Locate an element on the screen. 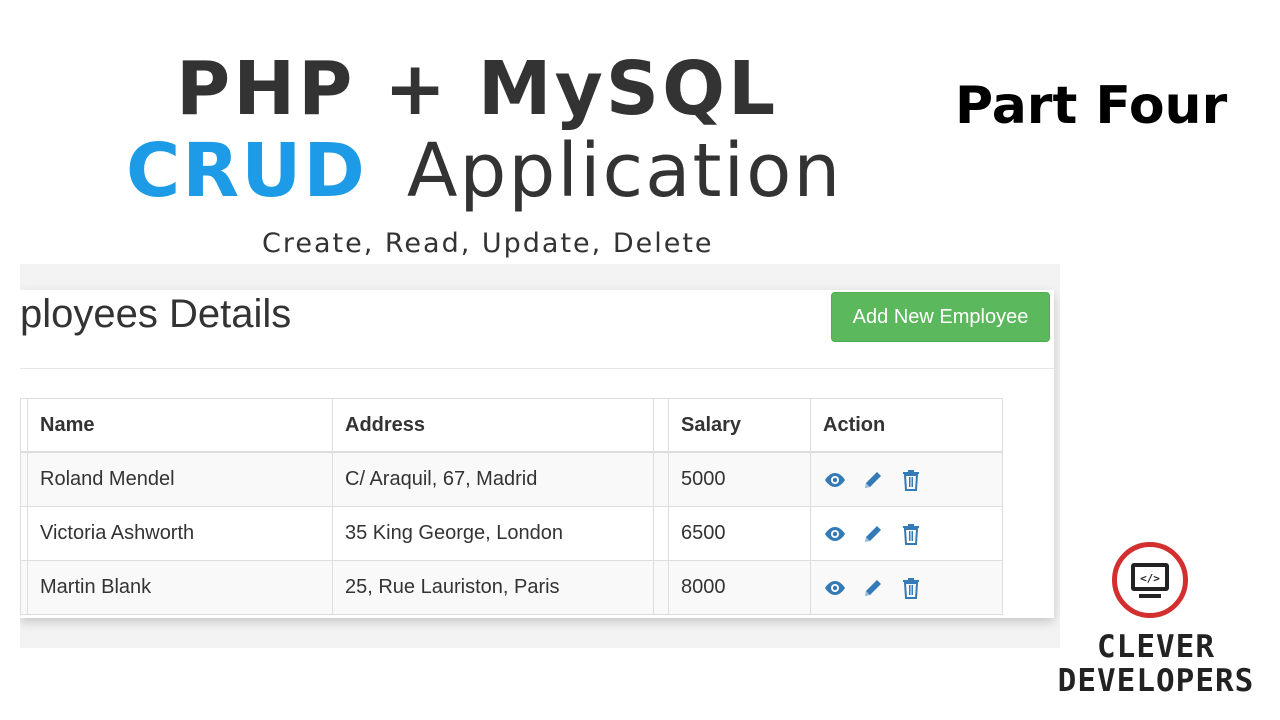 Image resolution: width=1280 pixels, height=720 pixels. logo-text-line1: CLEVER is located at coordinates (1156, 647).